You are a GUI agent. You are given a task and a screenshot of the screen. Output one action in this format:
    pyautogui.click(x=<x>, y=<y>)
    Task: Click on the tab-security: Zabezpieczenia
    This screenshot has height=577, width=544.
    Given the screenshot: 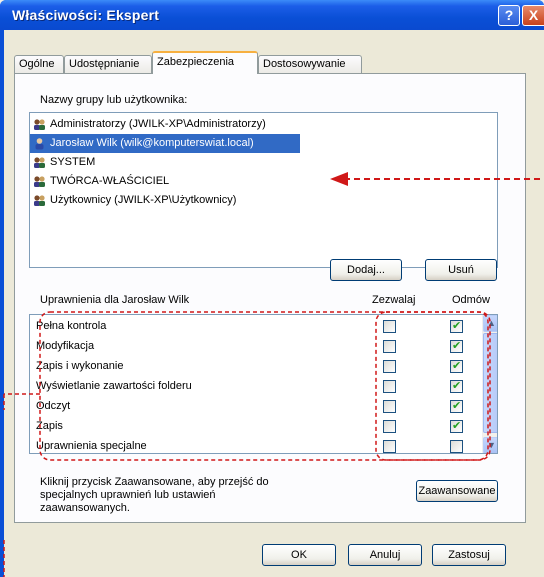 What is the action you would take?
    pyautogui.click(x=205, y=62)
    